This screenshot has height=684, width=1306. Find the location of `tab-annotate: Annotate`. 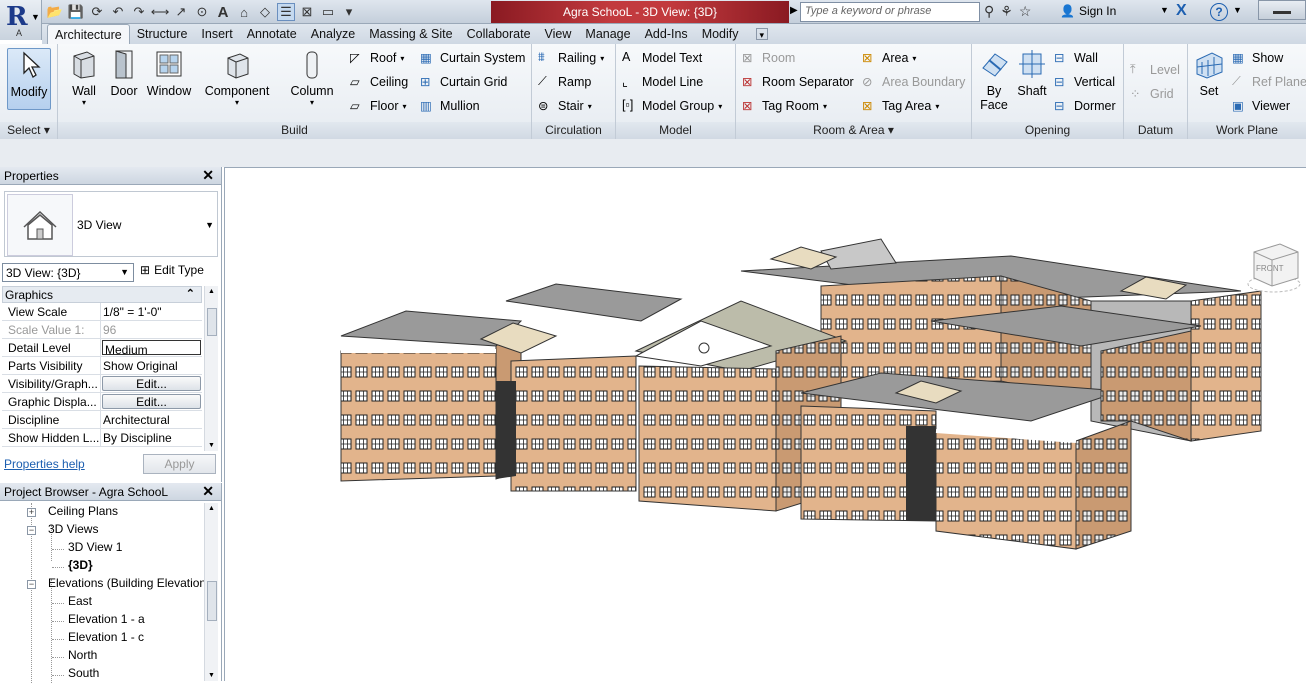

tab-annotate: Annotate is located at coordinates (272, 34).